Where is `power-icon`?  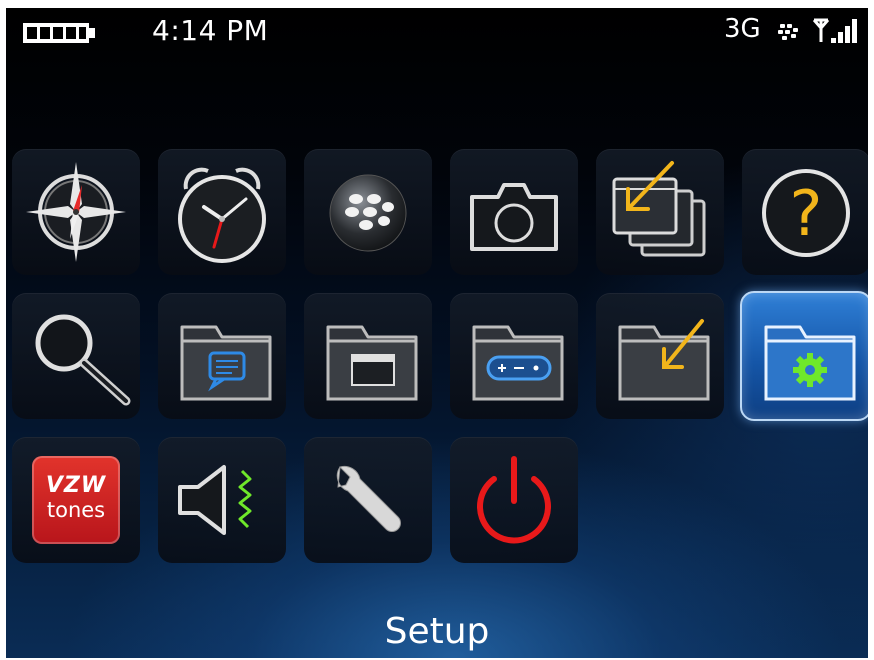 power-icon is located at coordinates (514, 500).